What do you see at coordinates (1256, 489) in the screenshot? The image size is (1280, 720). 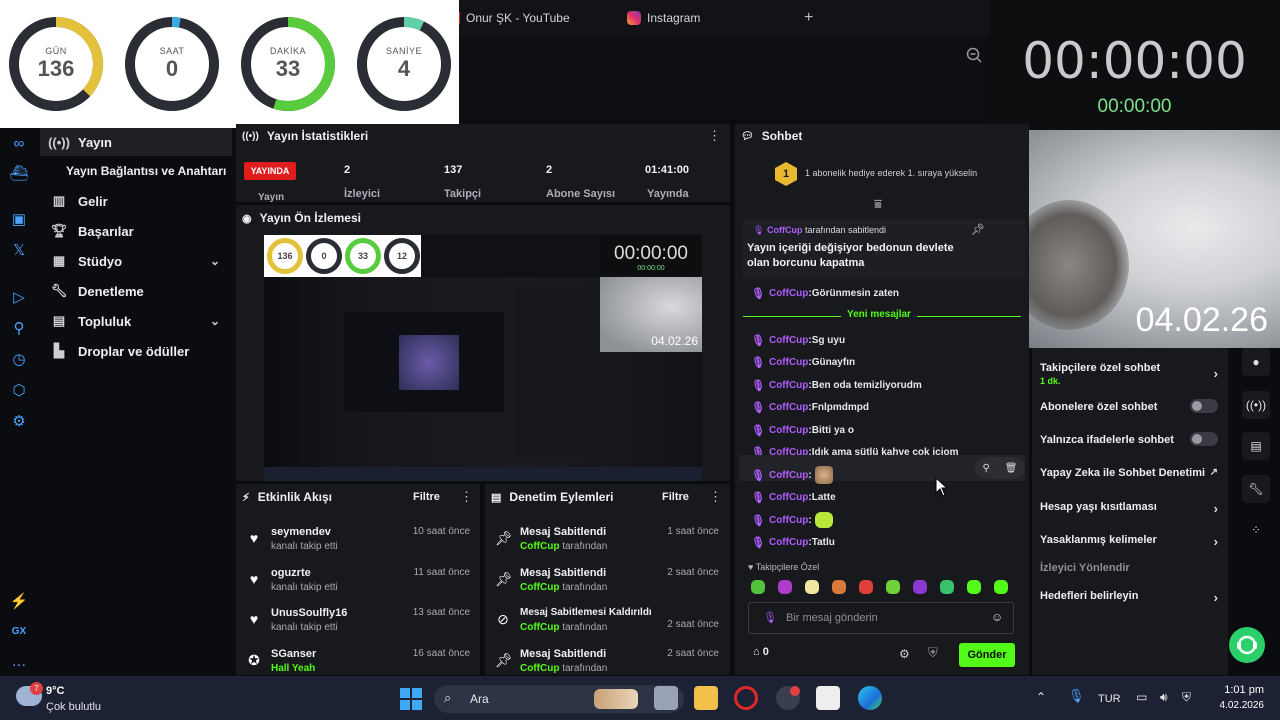 I see `wrench-icon: 🔧︎` at bounding box center [1256, 489].